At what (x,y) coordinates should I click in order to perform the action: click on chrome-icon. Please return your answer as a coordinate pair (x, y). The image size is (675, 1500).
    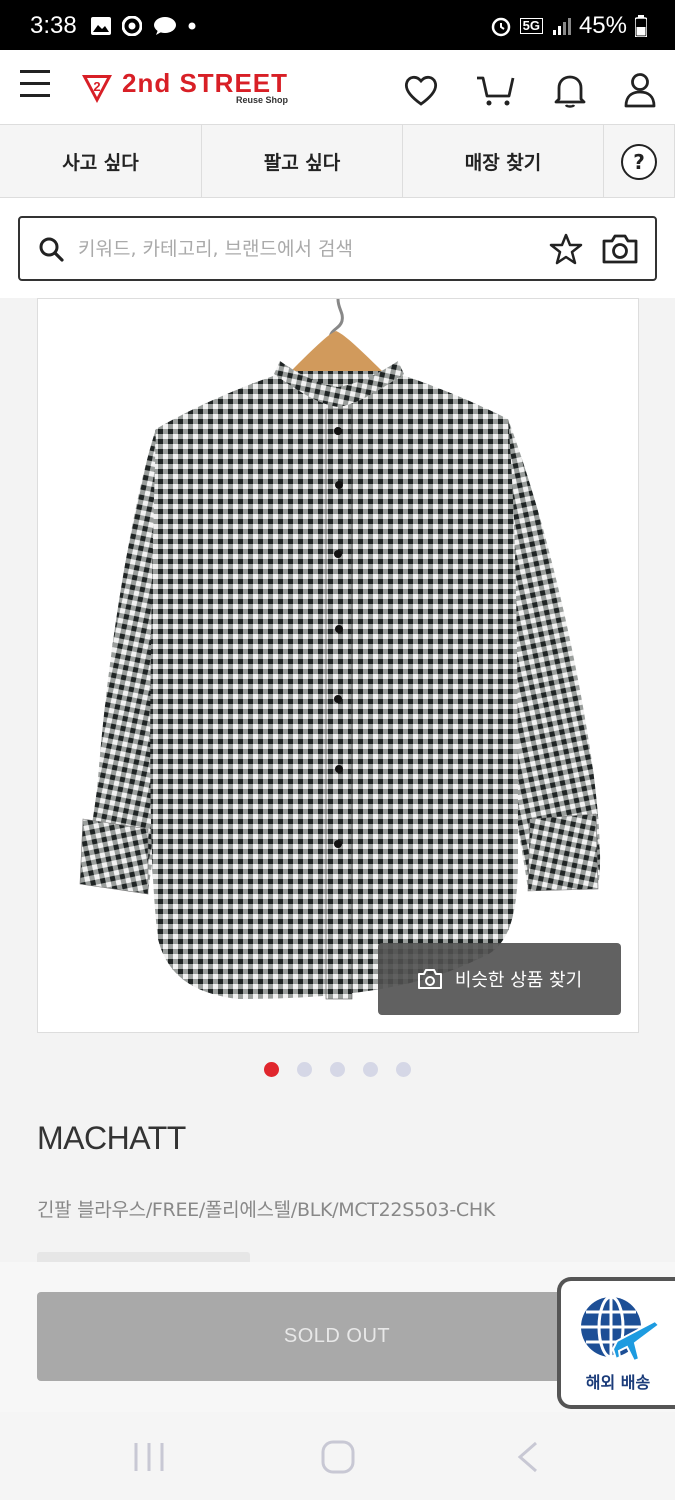
    Looking at the image, I should click on (132, 26).